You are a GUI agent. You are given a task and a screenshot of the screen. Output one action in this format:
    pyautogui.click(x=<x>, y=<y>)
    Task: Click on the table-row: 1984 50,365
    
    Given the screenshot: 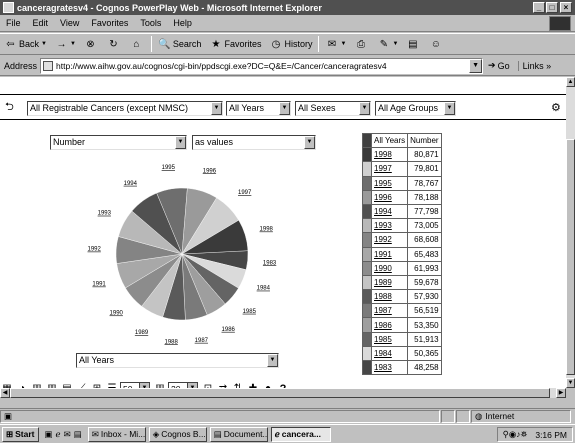 What is the action you would take?
    pyautogui.click(x=402, y=353)
    